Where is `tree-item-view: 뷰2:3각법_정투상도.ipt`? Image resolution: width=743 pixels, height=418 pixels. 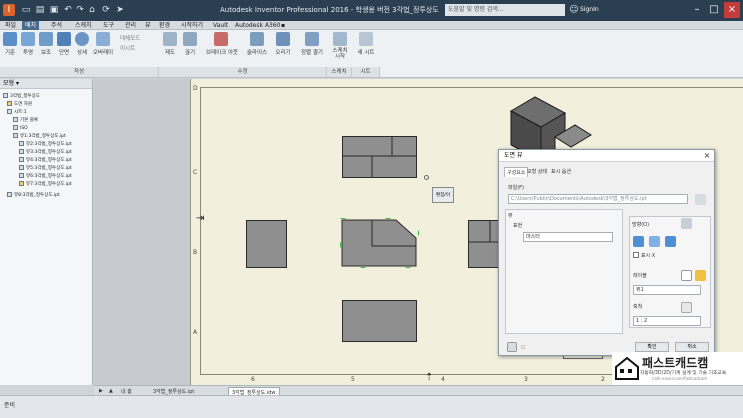 tree-item-view: 뷰2:3각법_정투상도.ipt is located at coordinates (45, 144).